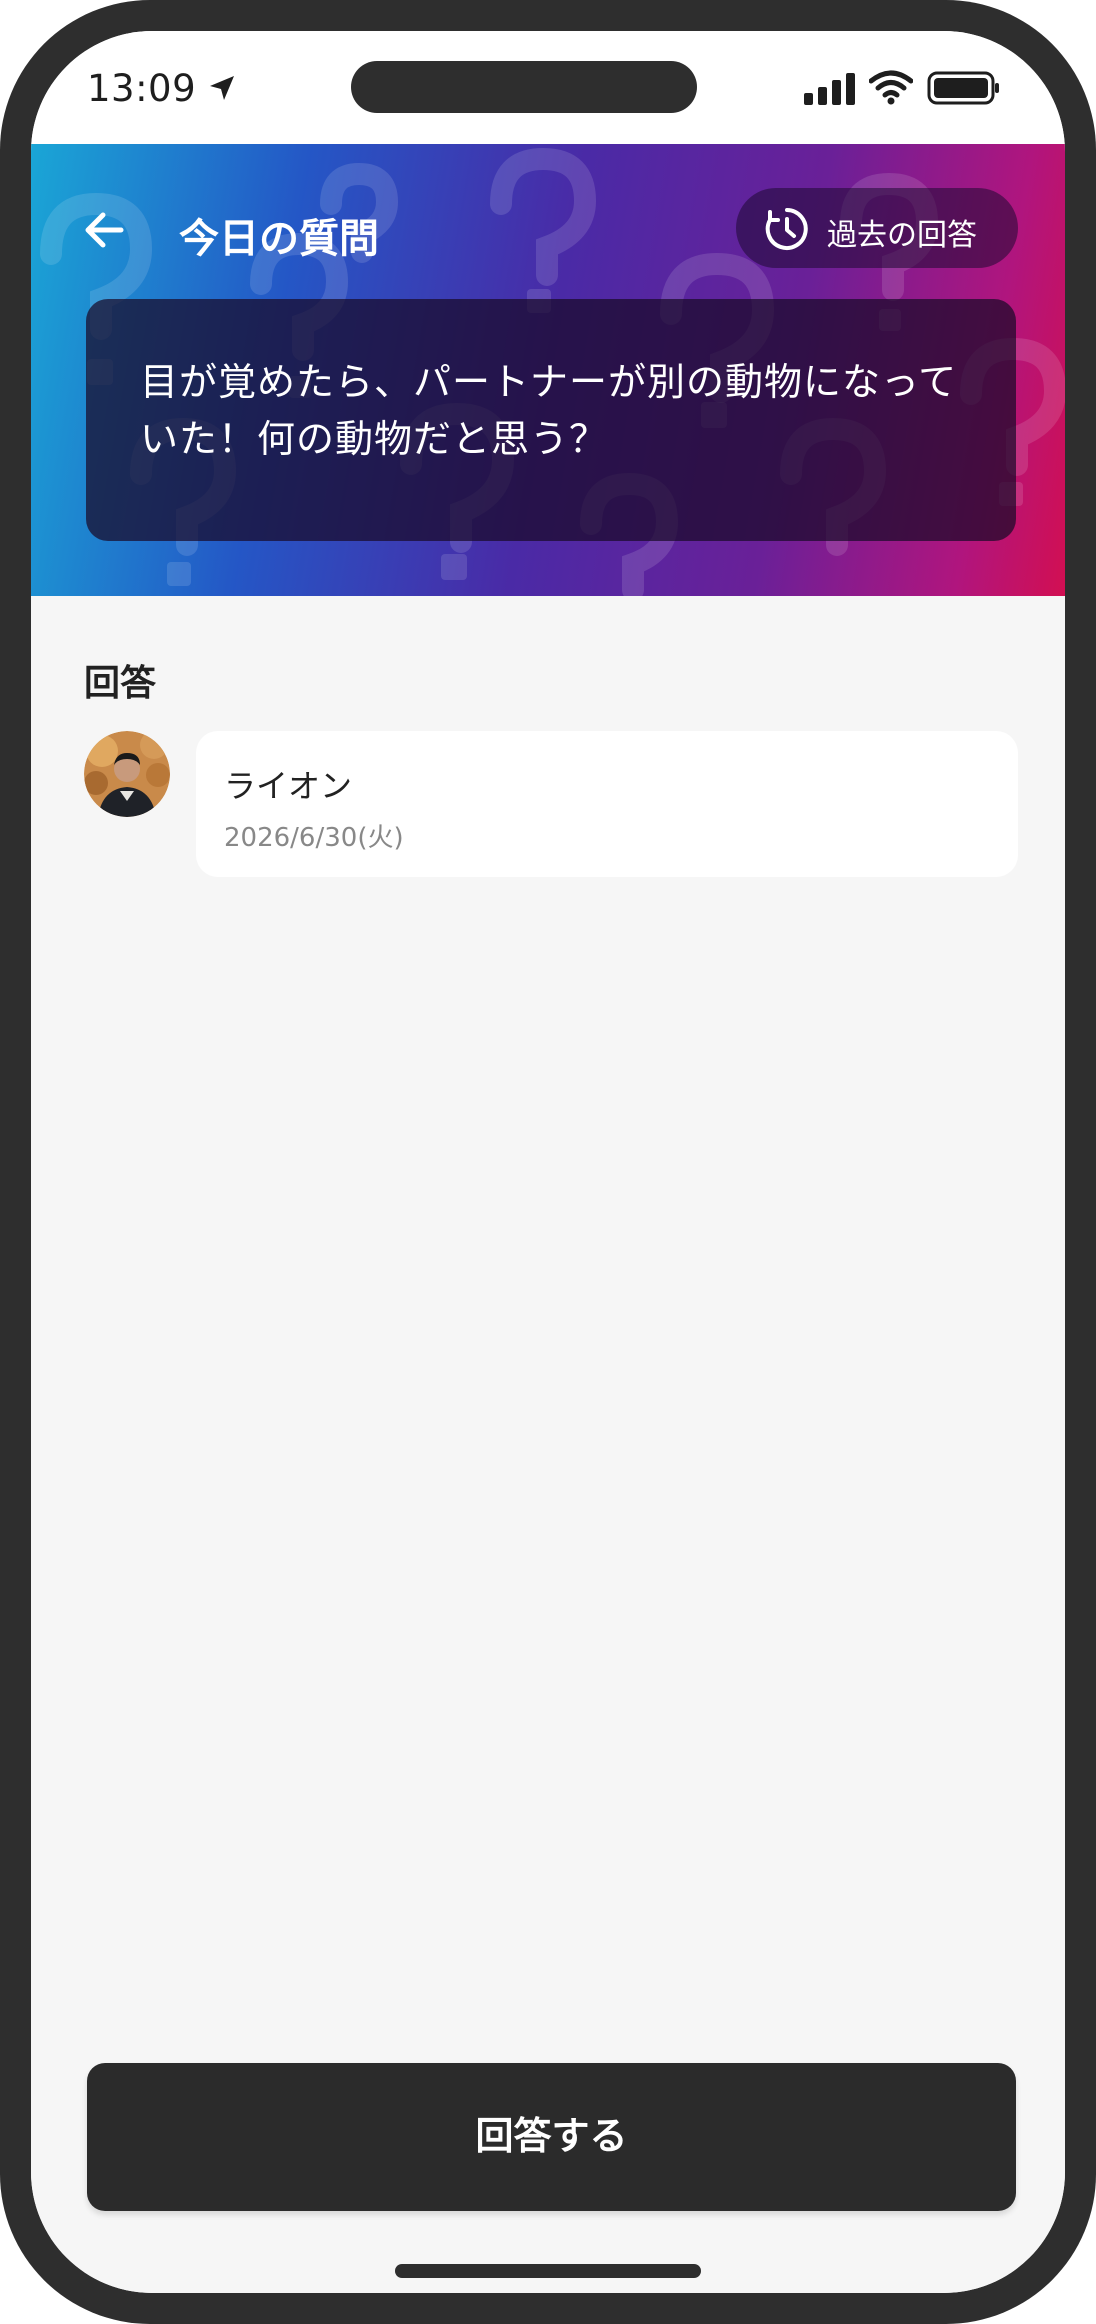 The width and height of the screenshot is (1096, 2324). Describe the element at coordinates (524, 87) in the screenshot. I see `dynamic-island` at that location.